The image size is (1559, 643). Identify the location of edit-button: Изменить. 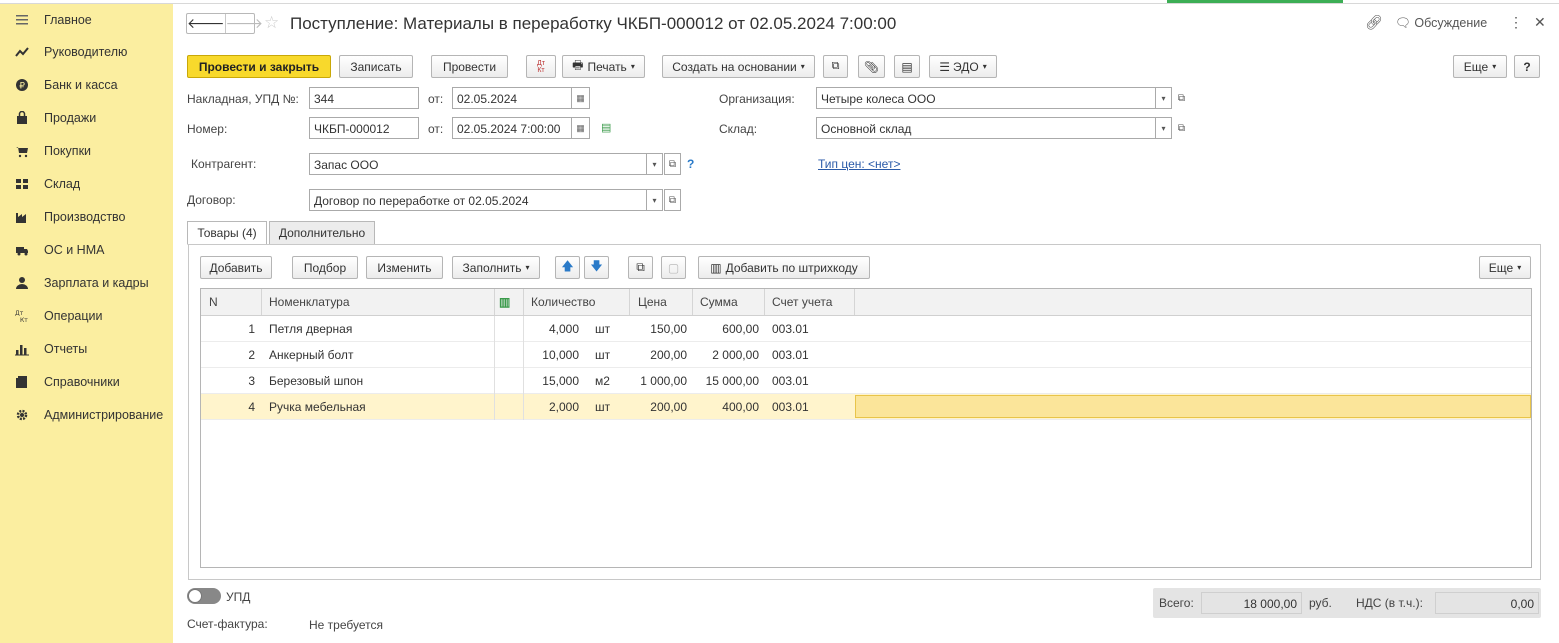
(404, 267).